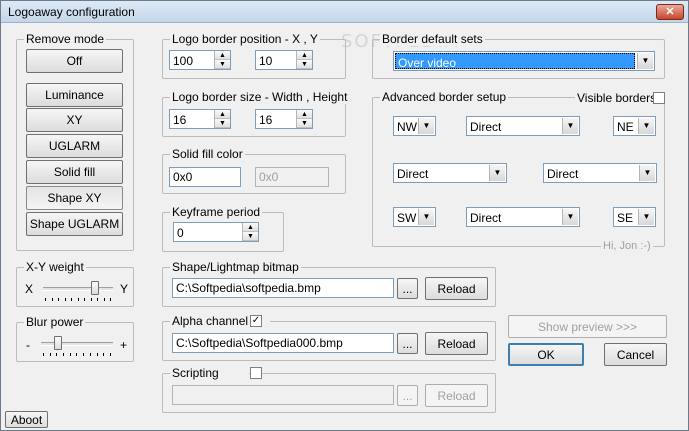 This screenshot has width=689, height=431. What do you see at coordinates (78, 300) in the screenshot?
I see `xy-weight-ticks` at bounding box center [78, 300].